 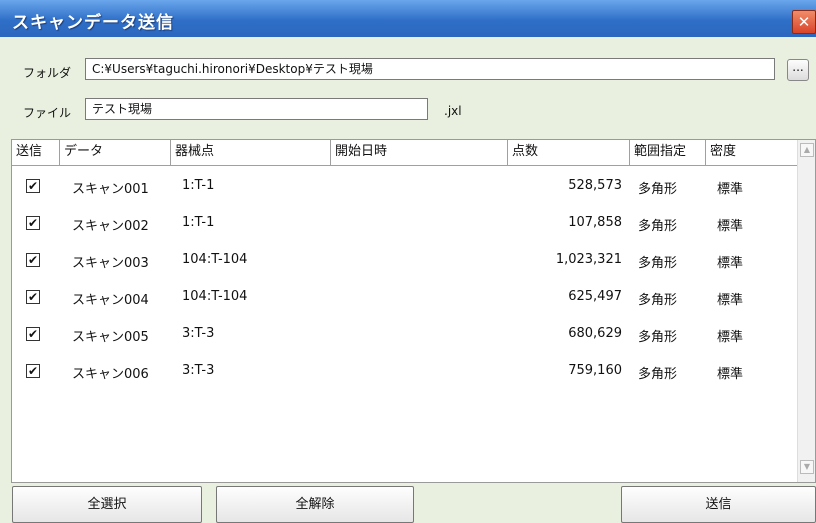 I want to click on header-points: 点数, so click(x=569, y=152).